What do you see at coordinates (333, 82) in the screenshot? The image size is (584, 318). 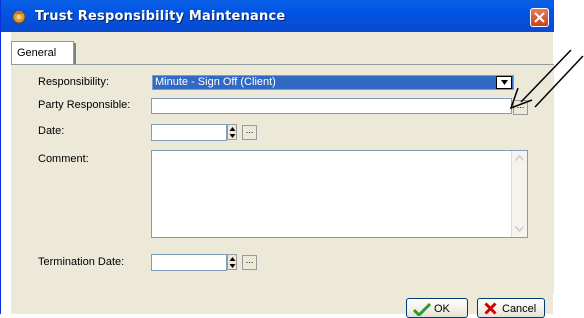 I see `responsibility-select: Minute - Sign Off (Client)` at bounding box center [333, 82].